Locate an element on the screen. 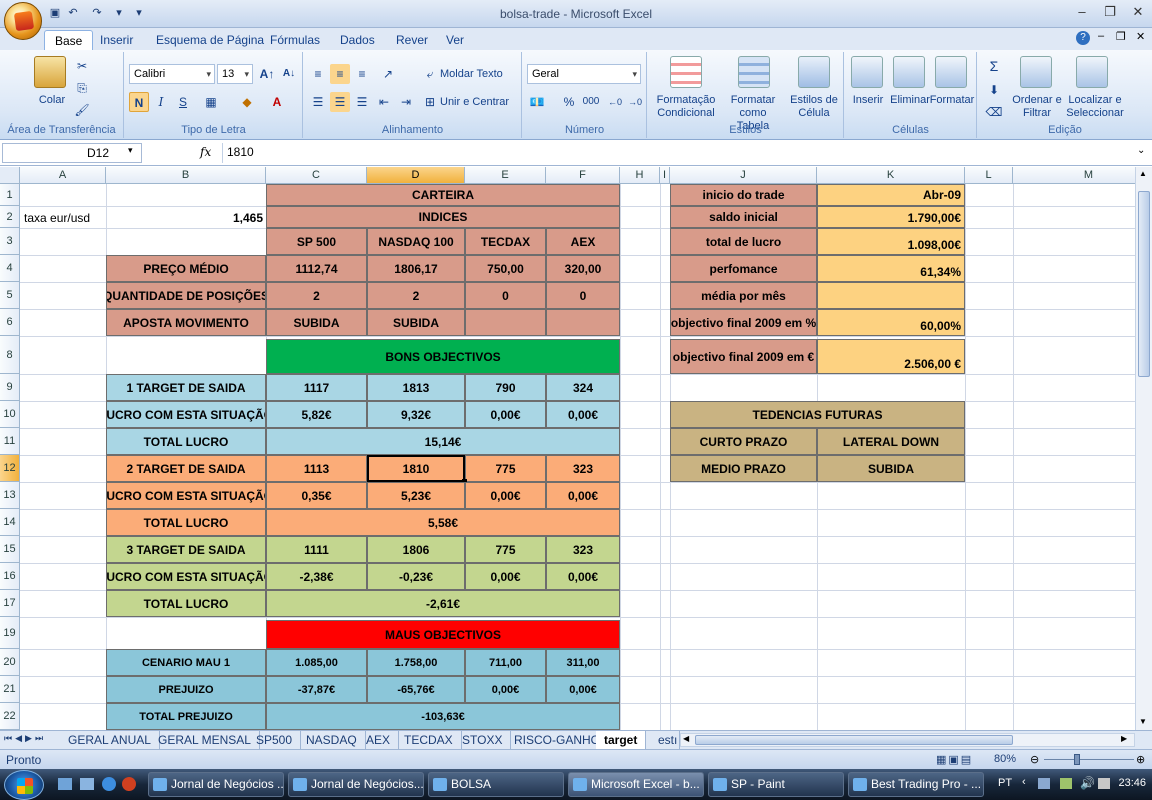  conditional-format-button: Formatação Condicional is located at coordinates (686, 107).